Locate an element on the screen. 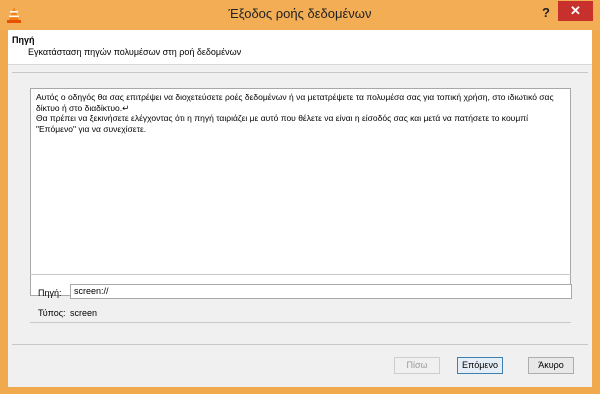  title-bar: Έξοδος ροής δεδομένων ? ✕ is located at coordinates (300, 15).